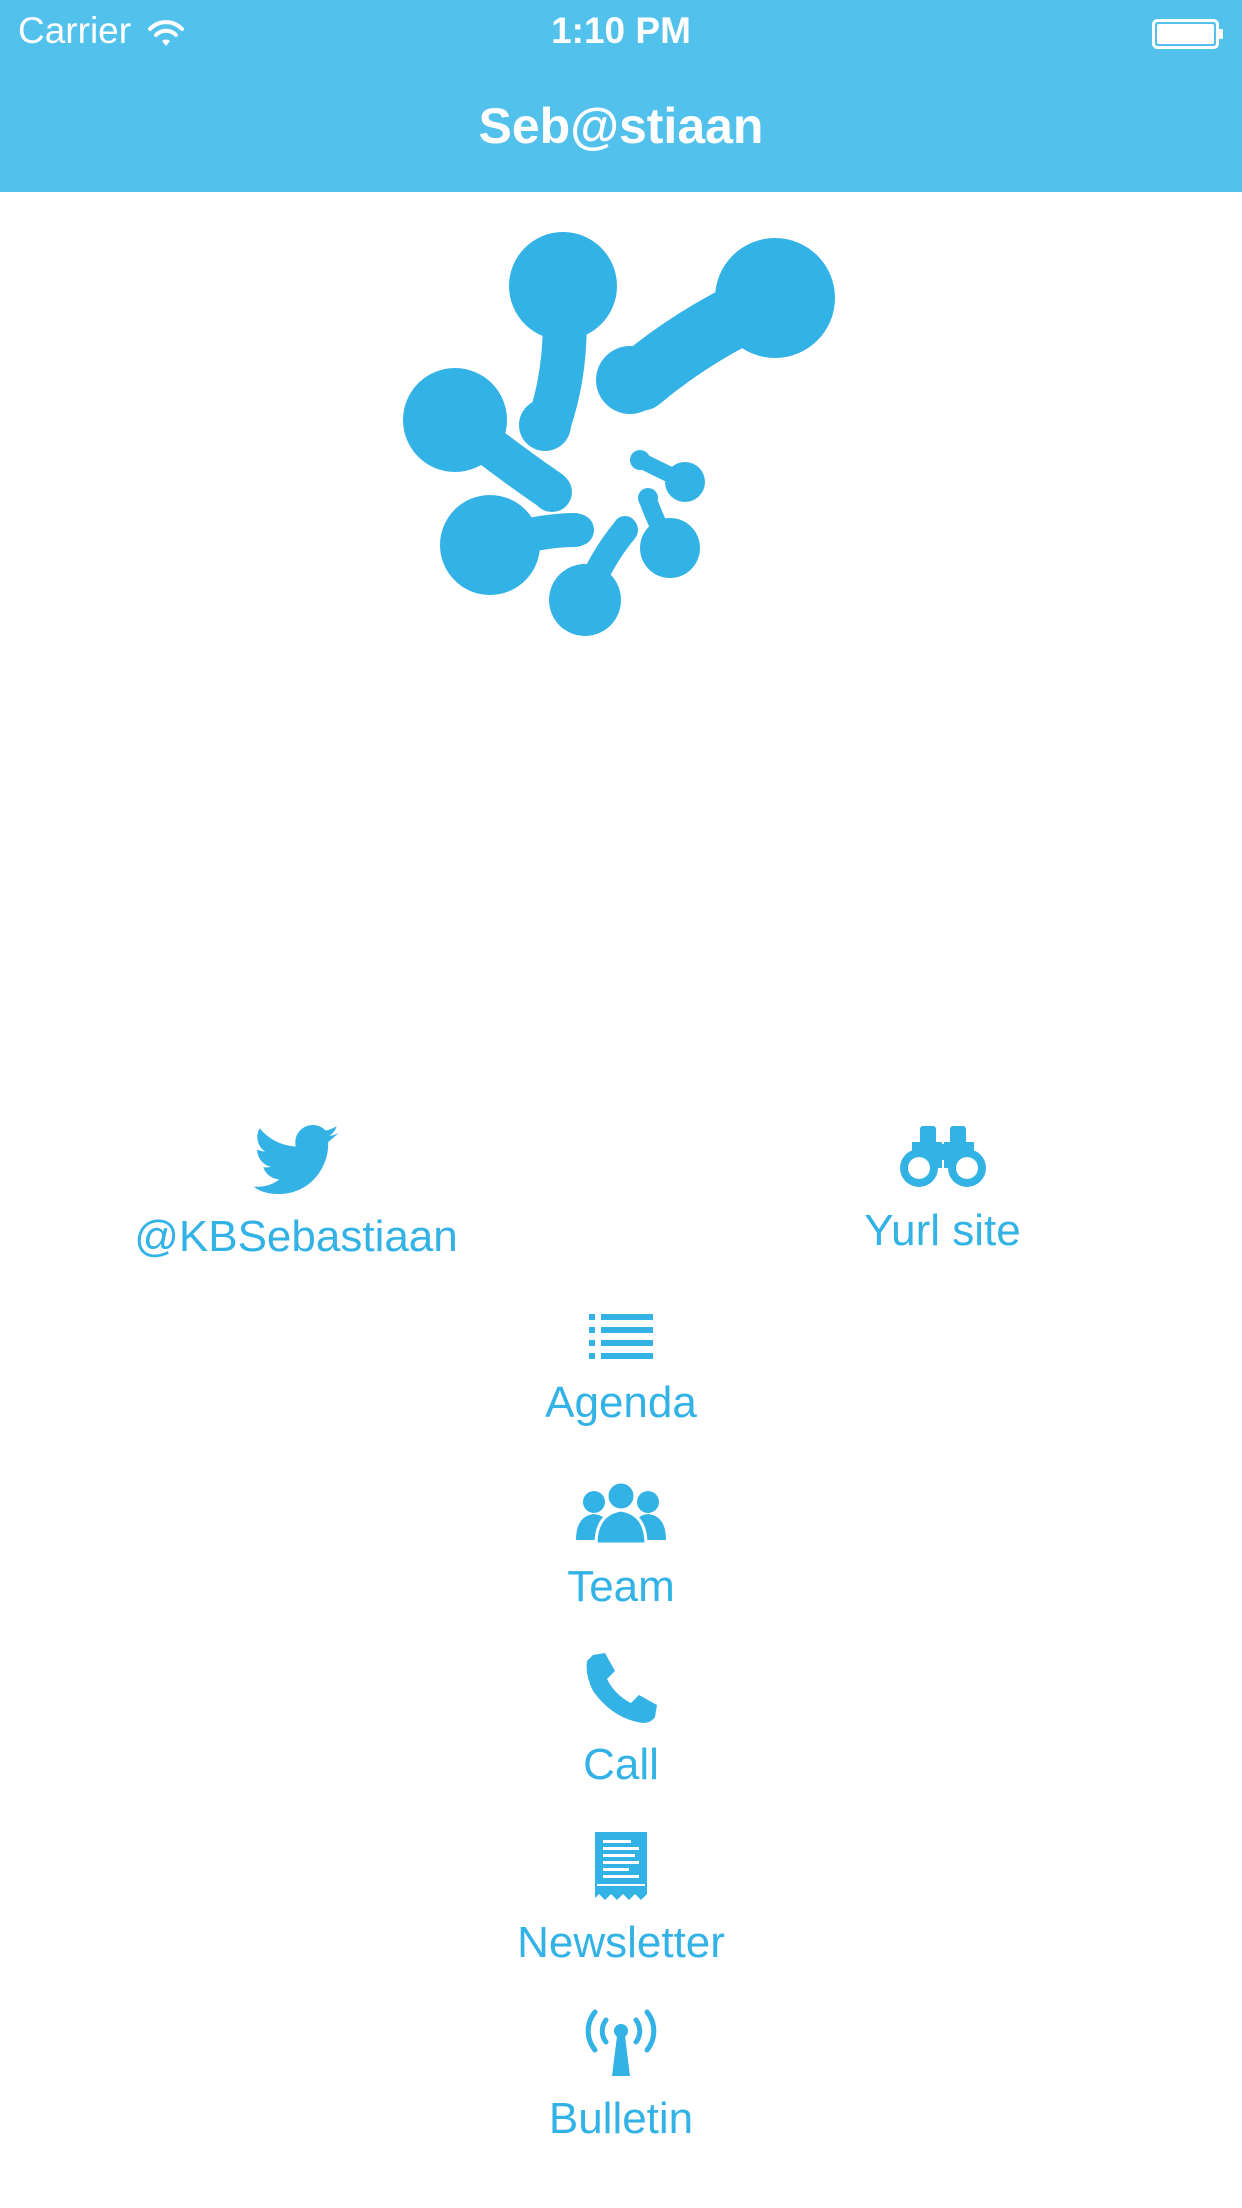 This screenshot has height=2208, width=1242. Describe the element at coordinates (942, 1230) in the screenshot. I see `website-label: Yurl site` at that location.